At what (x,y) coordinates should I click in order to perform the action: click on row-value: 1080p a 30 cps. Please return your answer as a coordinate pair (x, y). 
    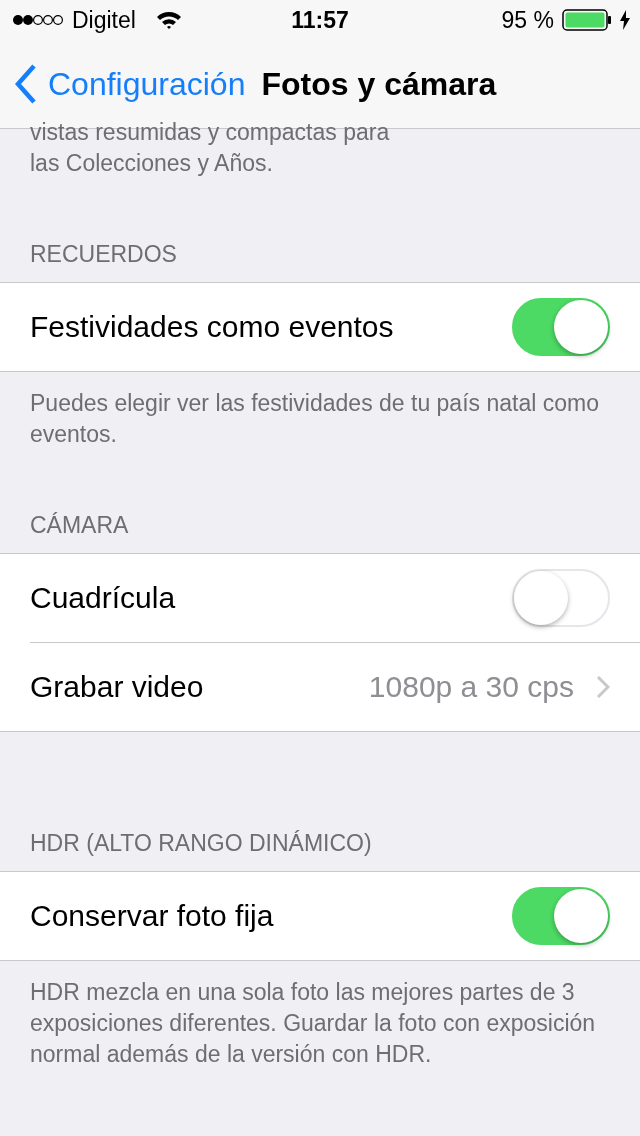
    Looking at the image, I should click on (471, 687).